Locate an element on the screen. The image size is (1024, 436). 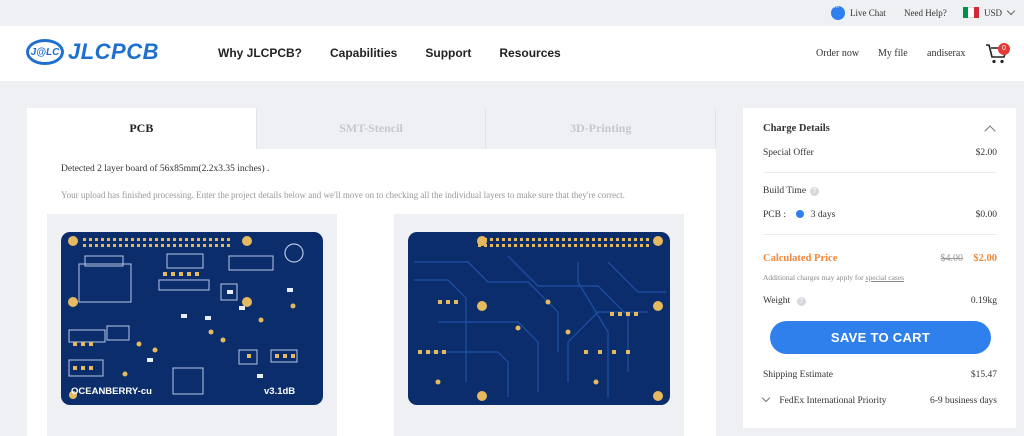
shipping-estimate-row: Shipping Estimate $15.47 is located at coordinates (880, 375).